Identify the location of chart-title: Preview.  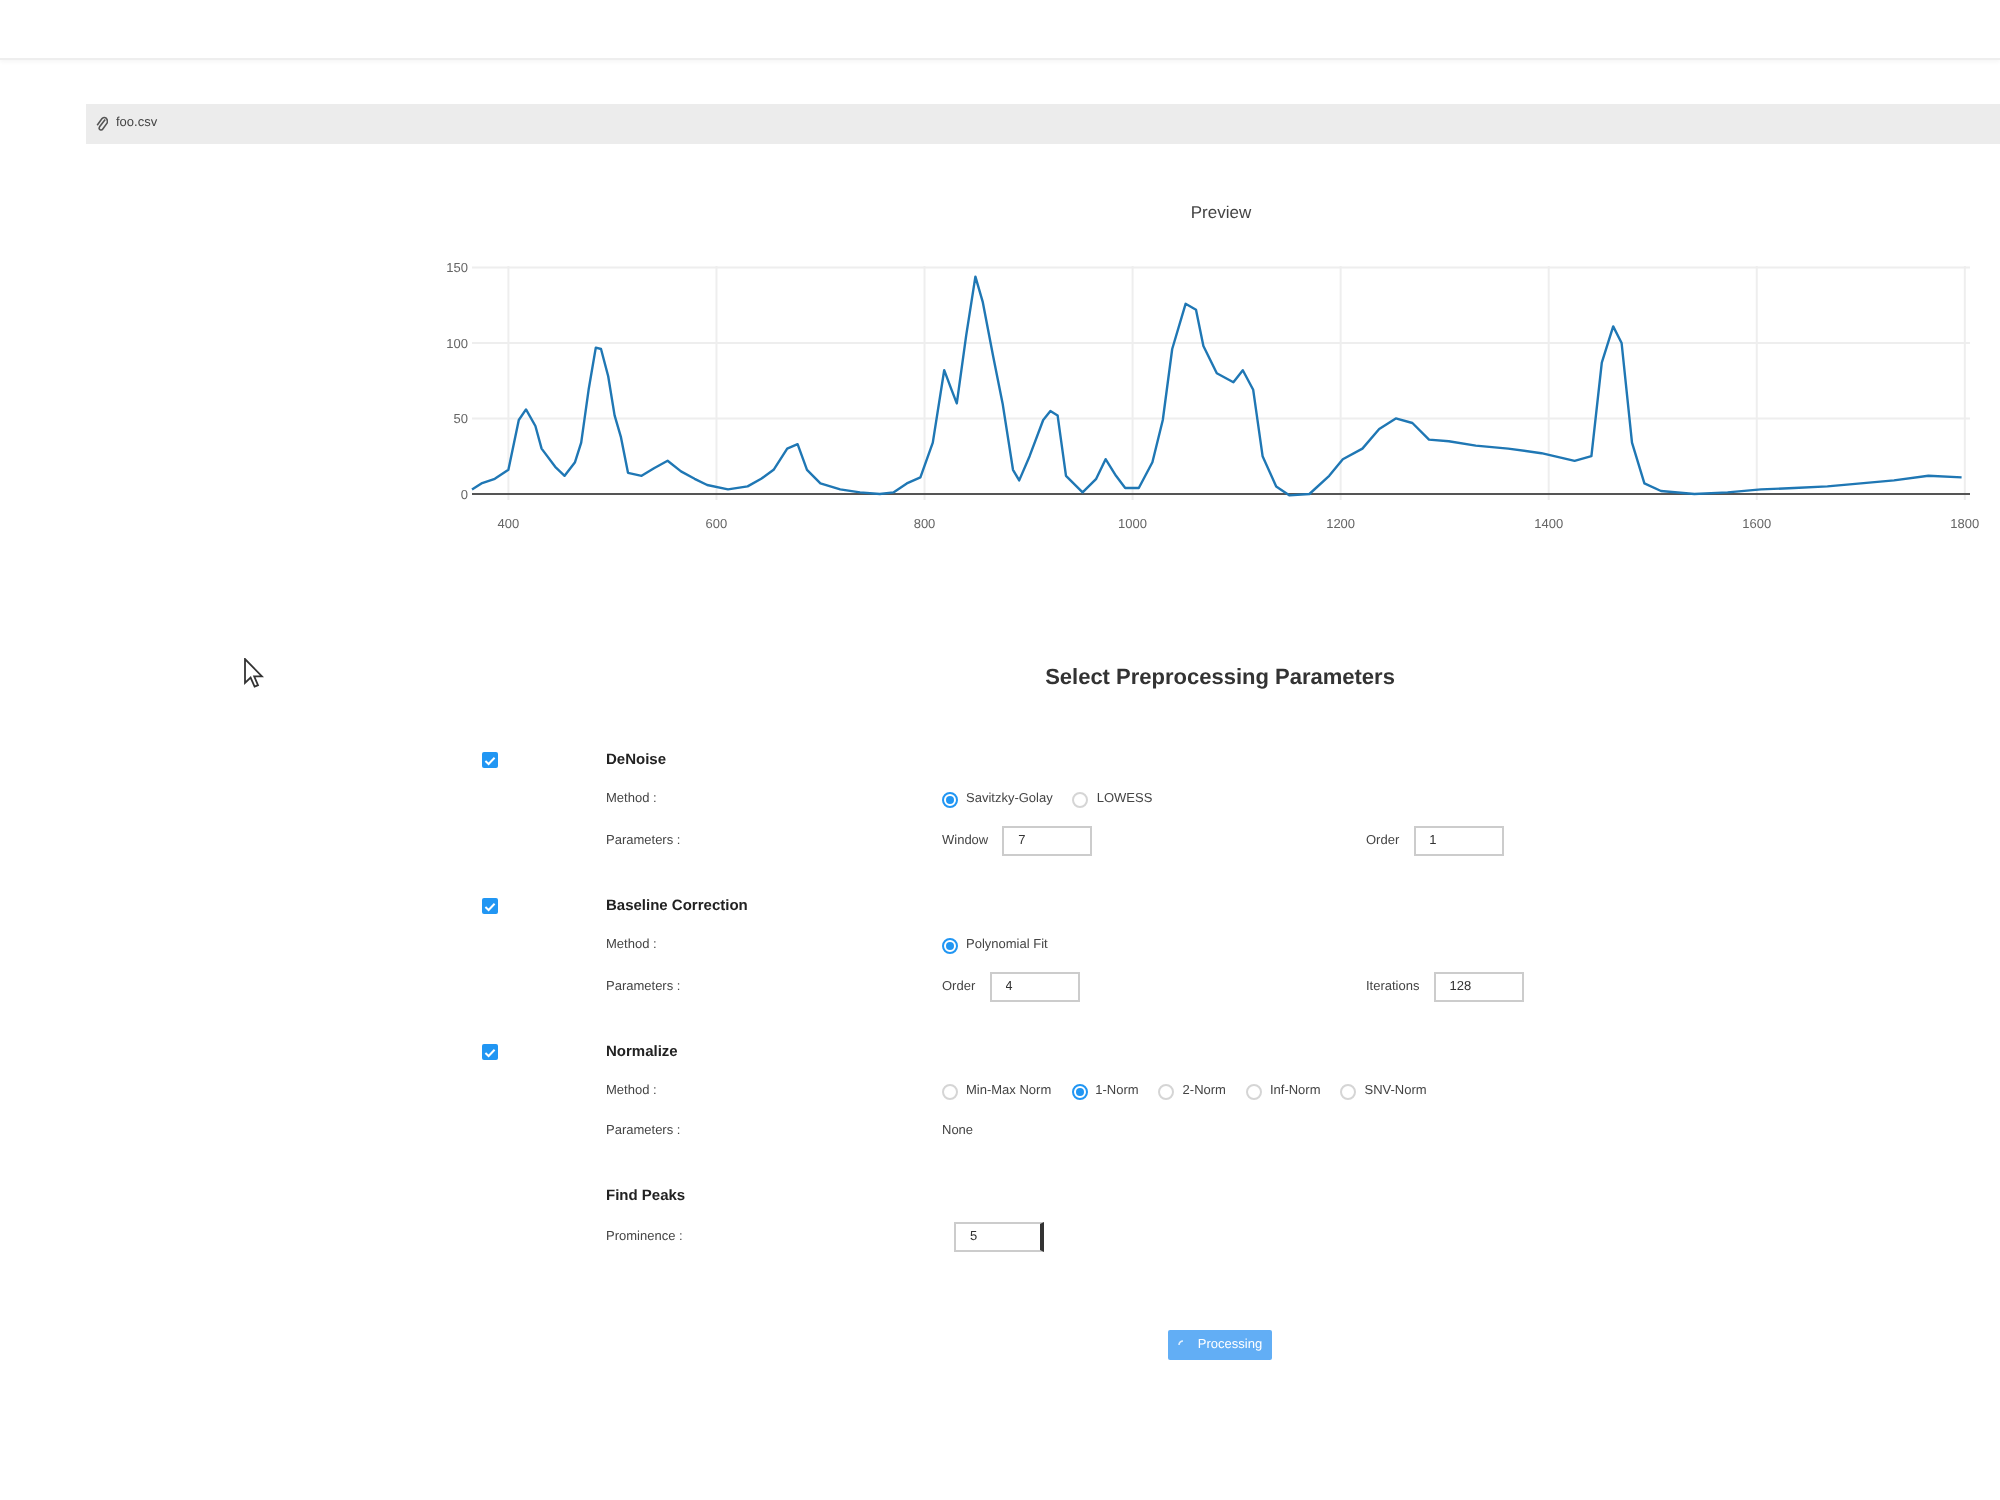
(1221, 212).